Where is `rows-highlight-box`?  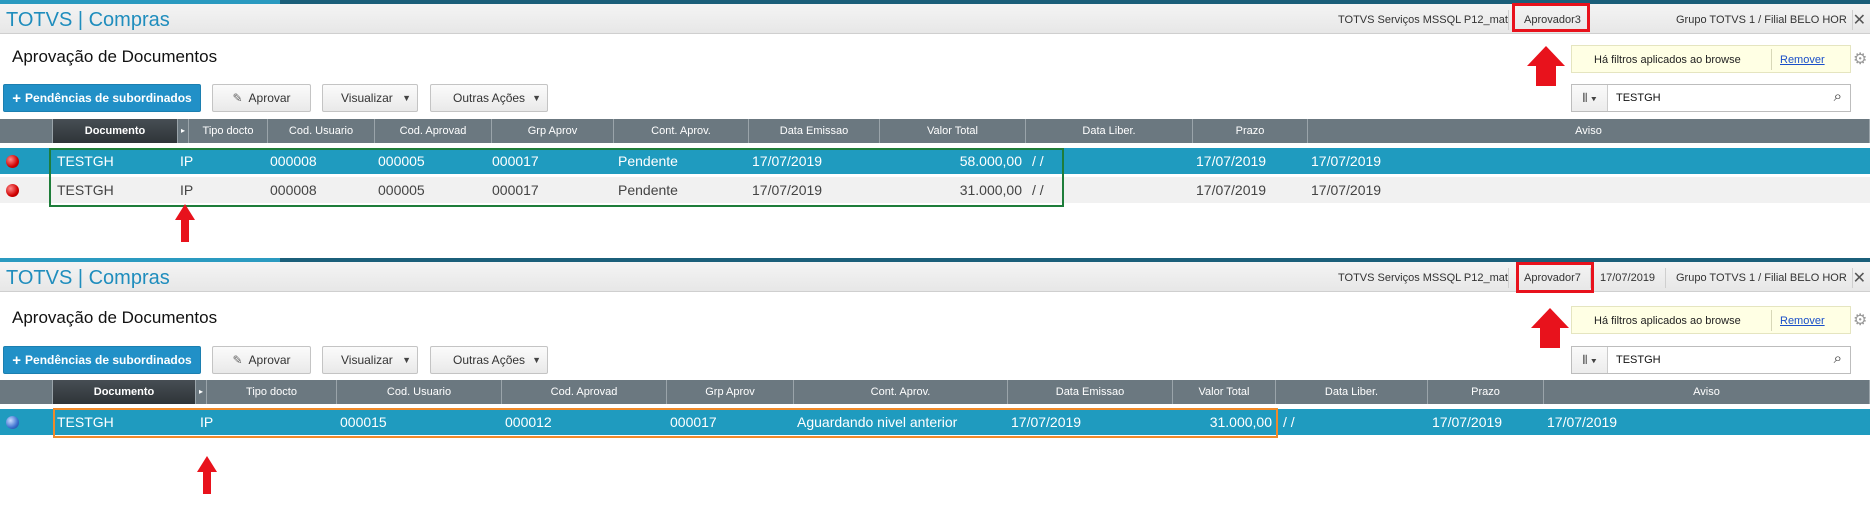 rows-highlight-box is located at coordinates (556, 177).